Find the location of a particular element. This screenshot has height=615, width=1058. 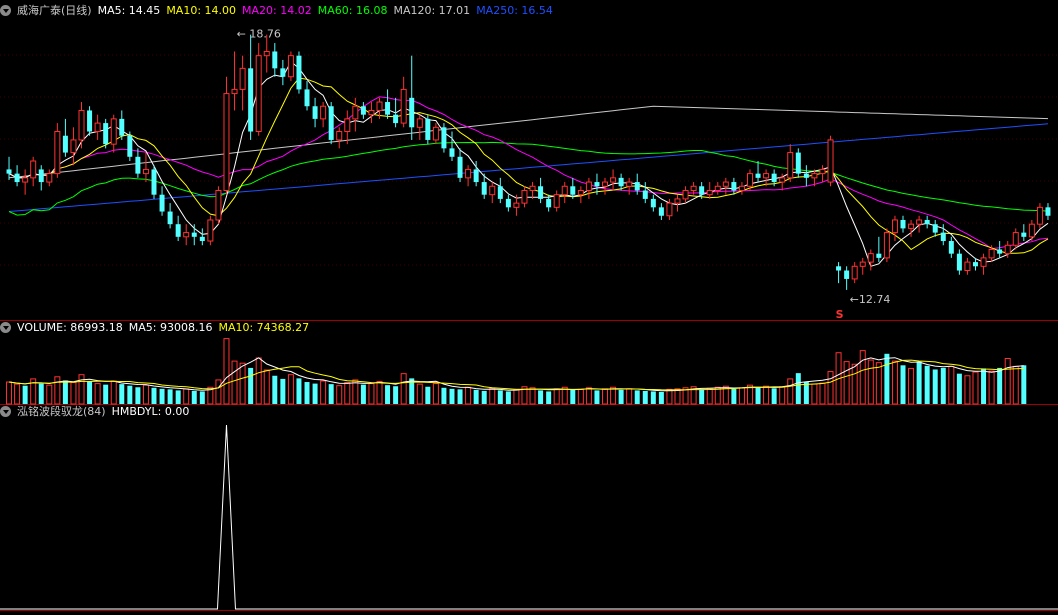

ma120-line is located at coordinates (528, 142).